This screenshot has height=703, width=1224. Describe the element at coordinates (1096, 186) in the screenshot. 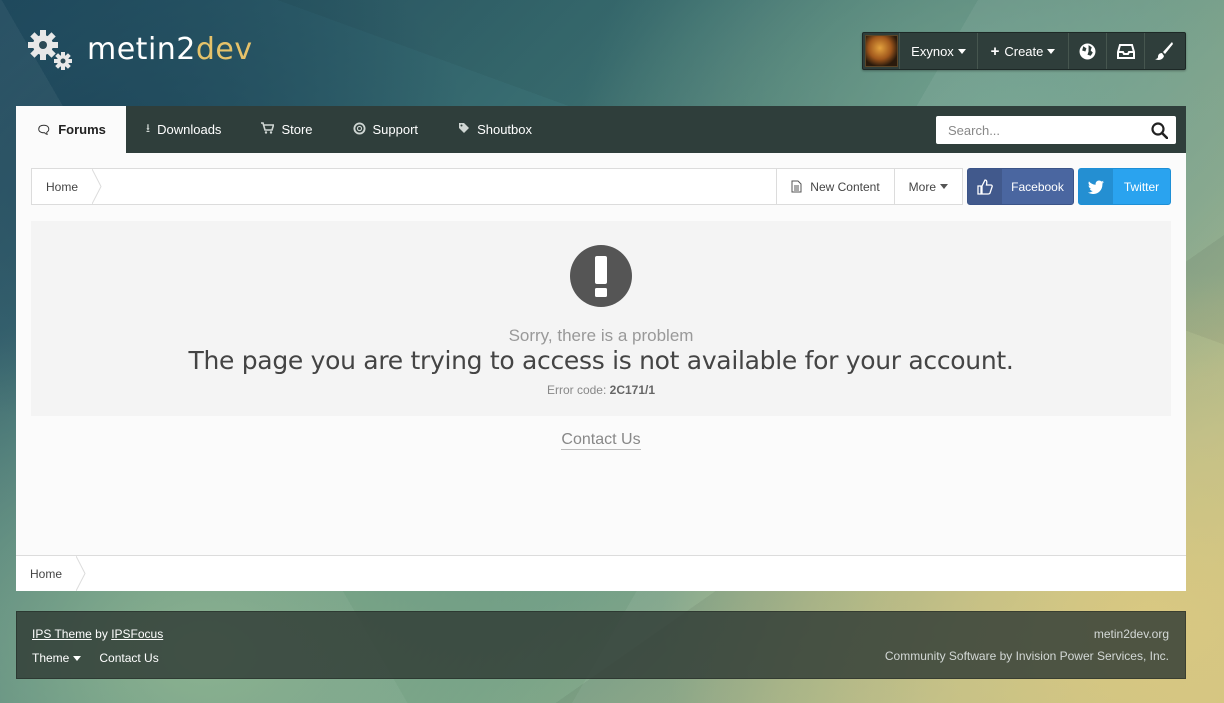

I see `twitter-bird-icon` at that location.